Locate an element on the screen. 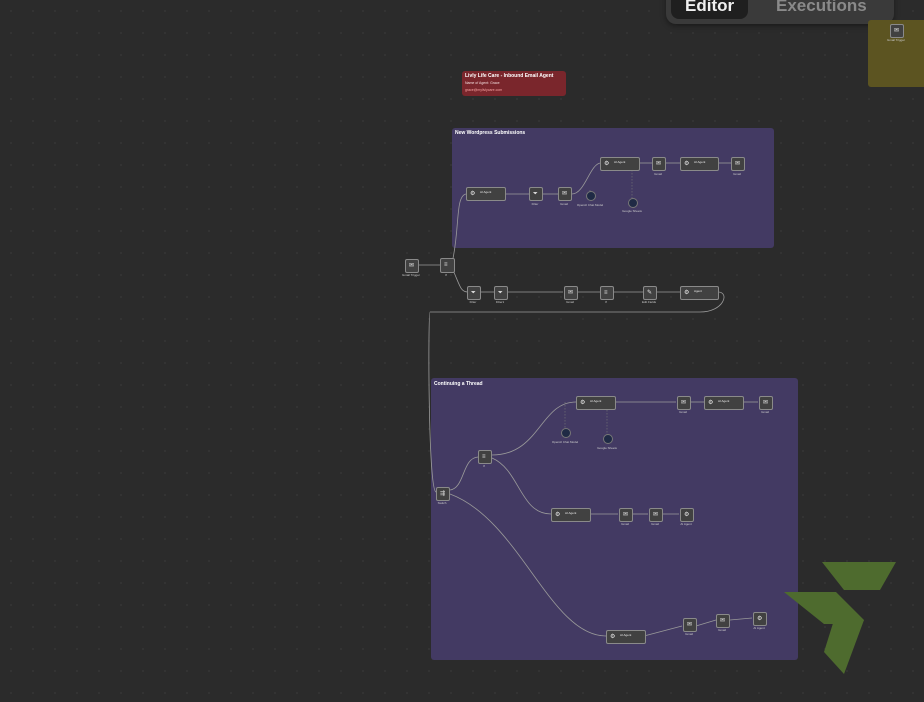 This screenshot has width=924, height=702. filter2-node: ⏷ is located at coordinates (501, 293).